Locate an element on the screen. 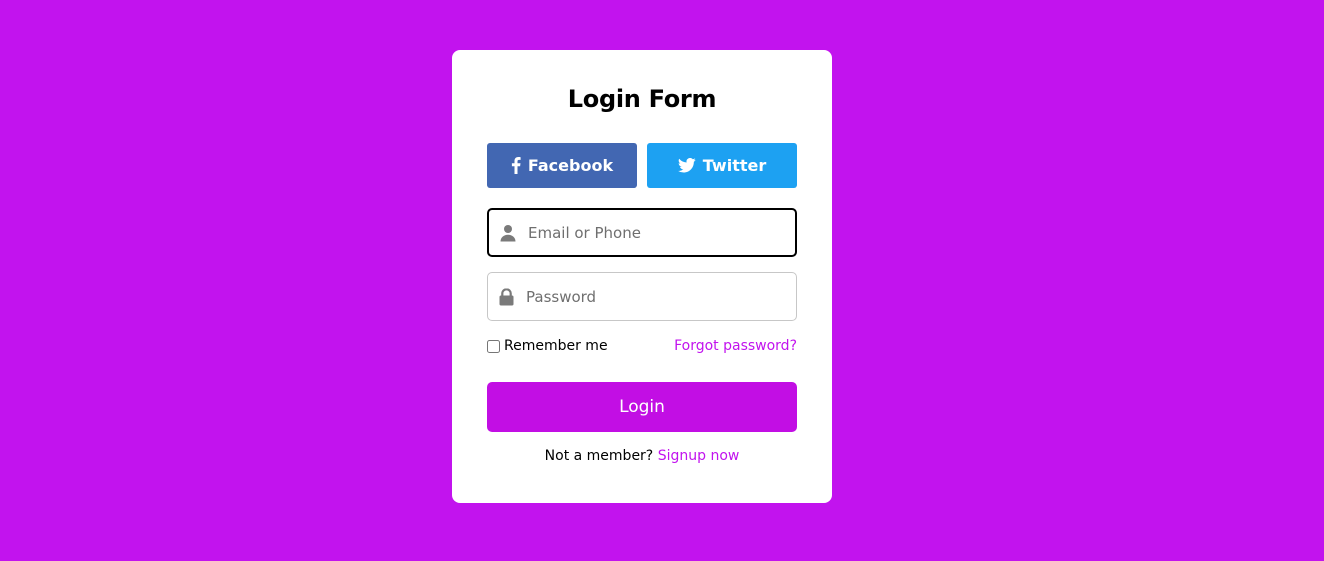 The image size is (1324, 561). facebook-button: Facebook is located at coordinates (562, 165).